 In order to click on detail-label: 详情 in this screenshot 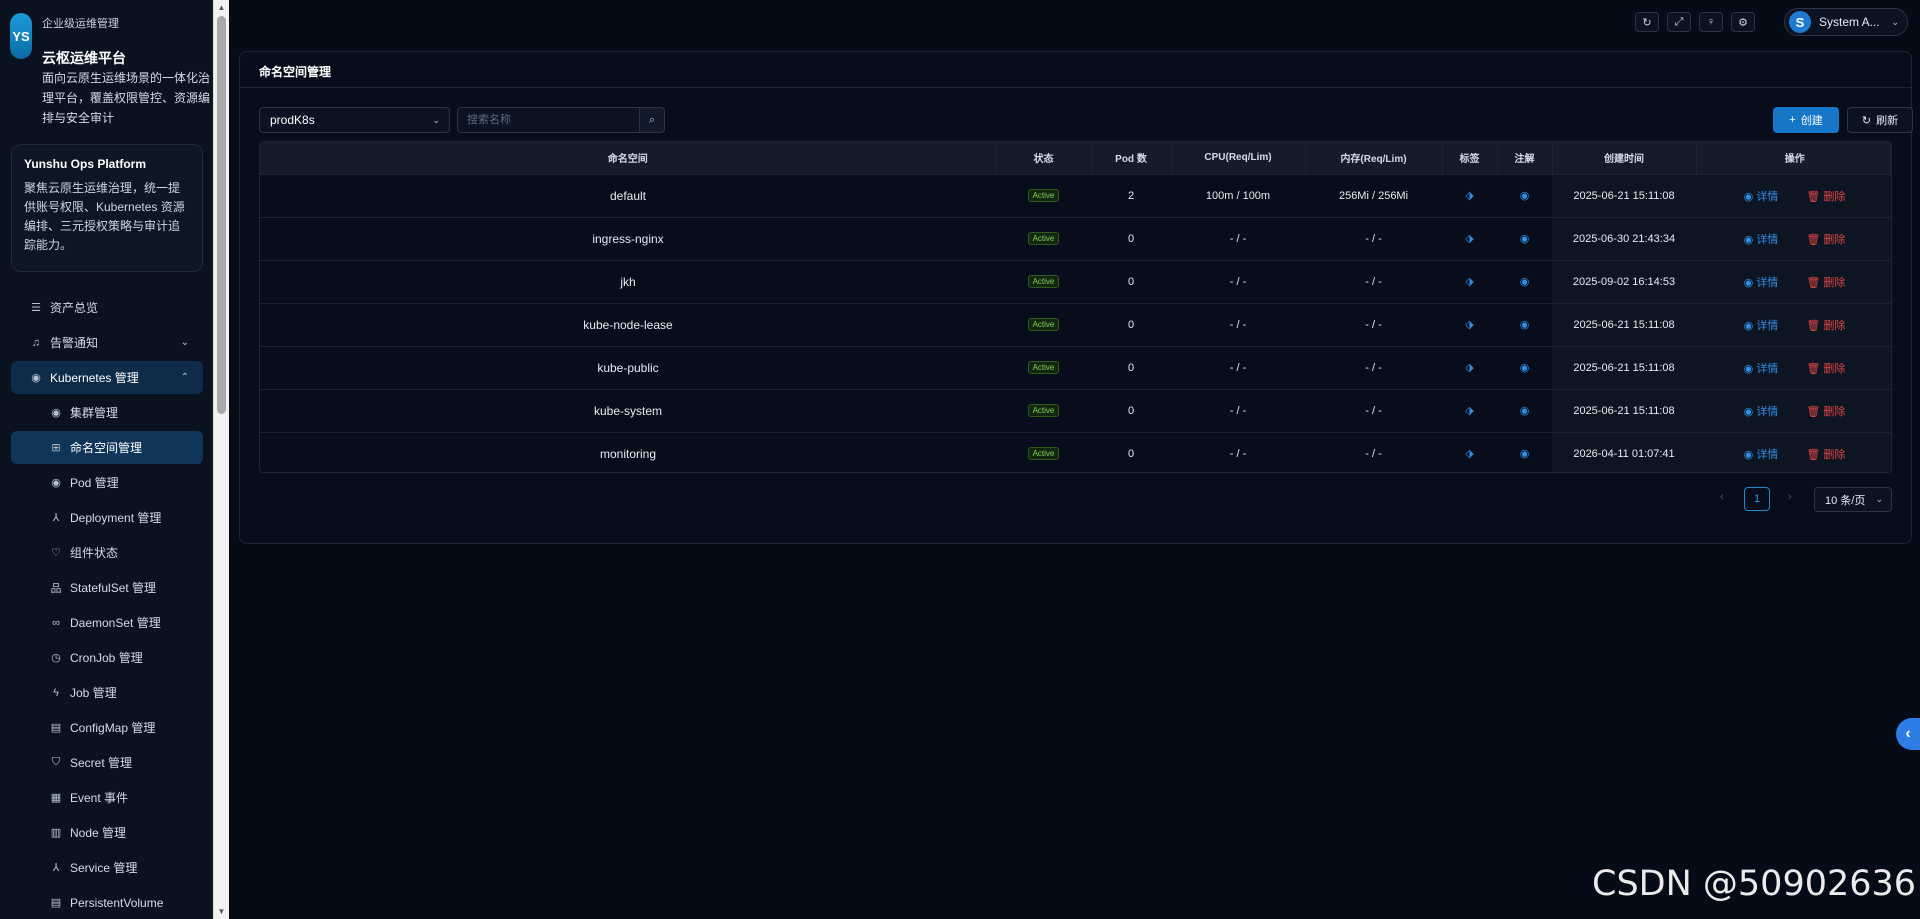, I will do `click(1767, 411)`.